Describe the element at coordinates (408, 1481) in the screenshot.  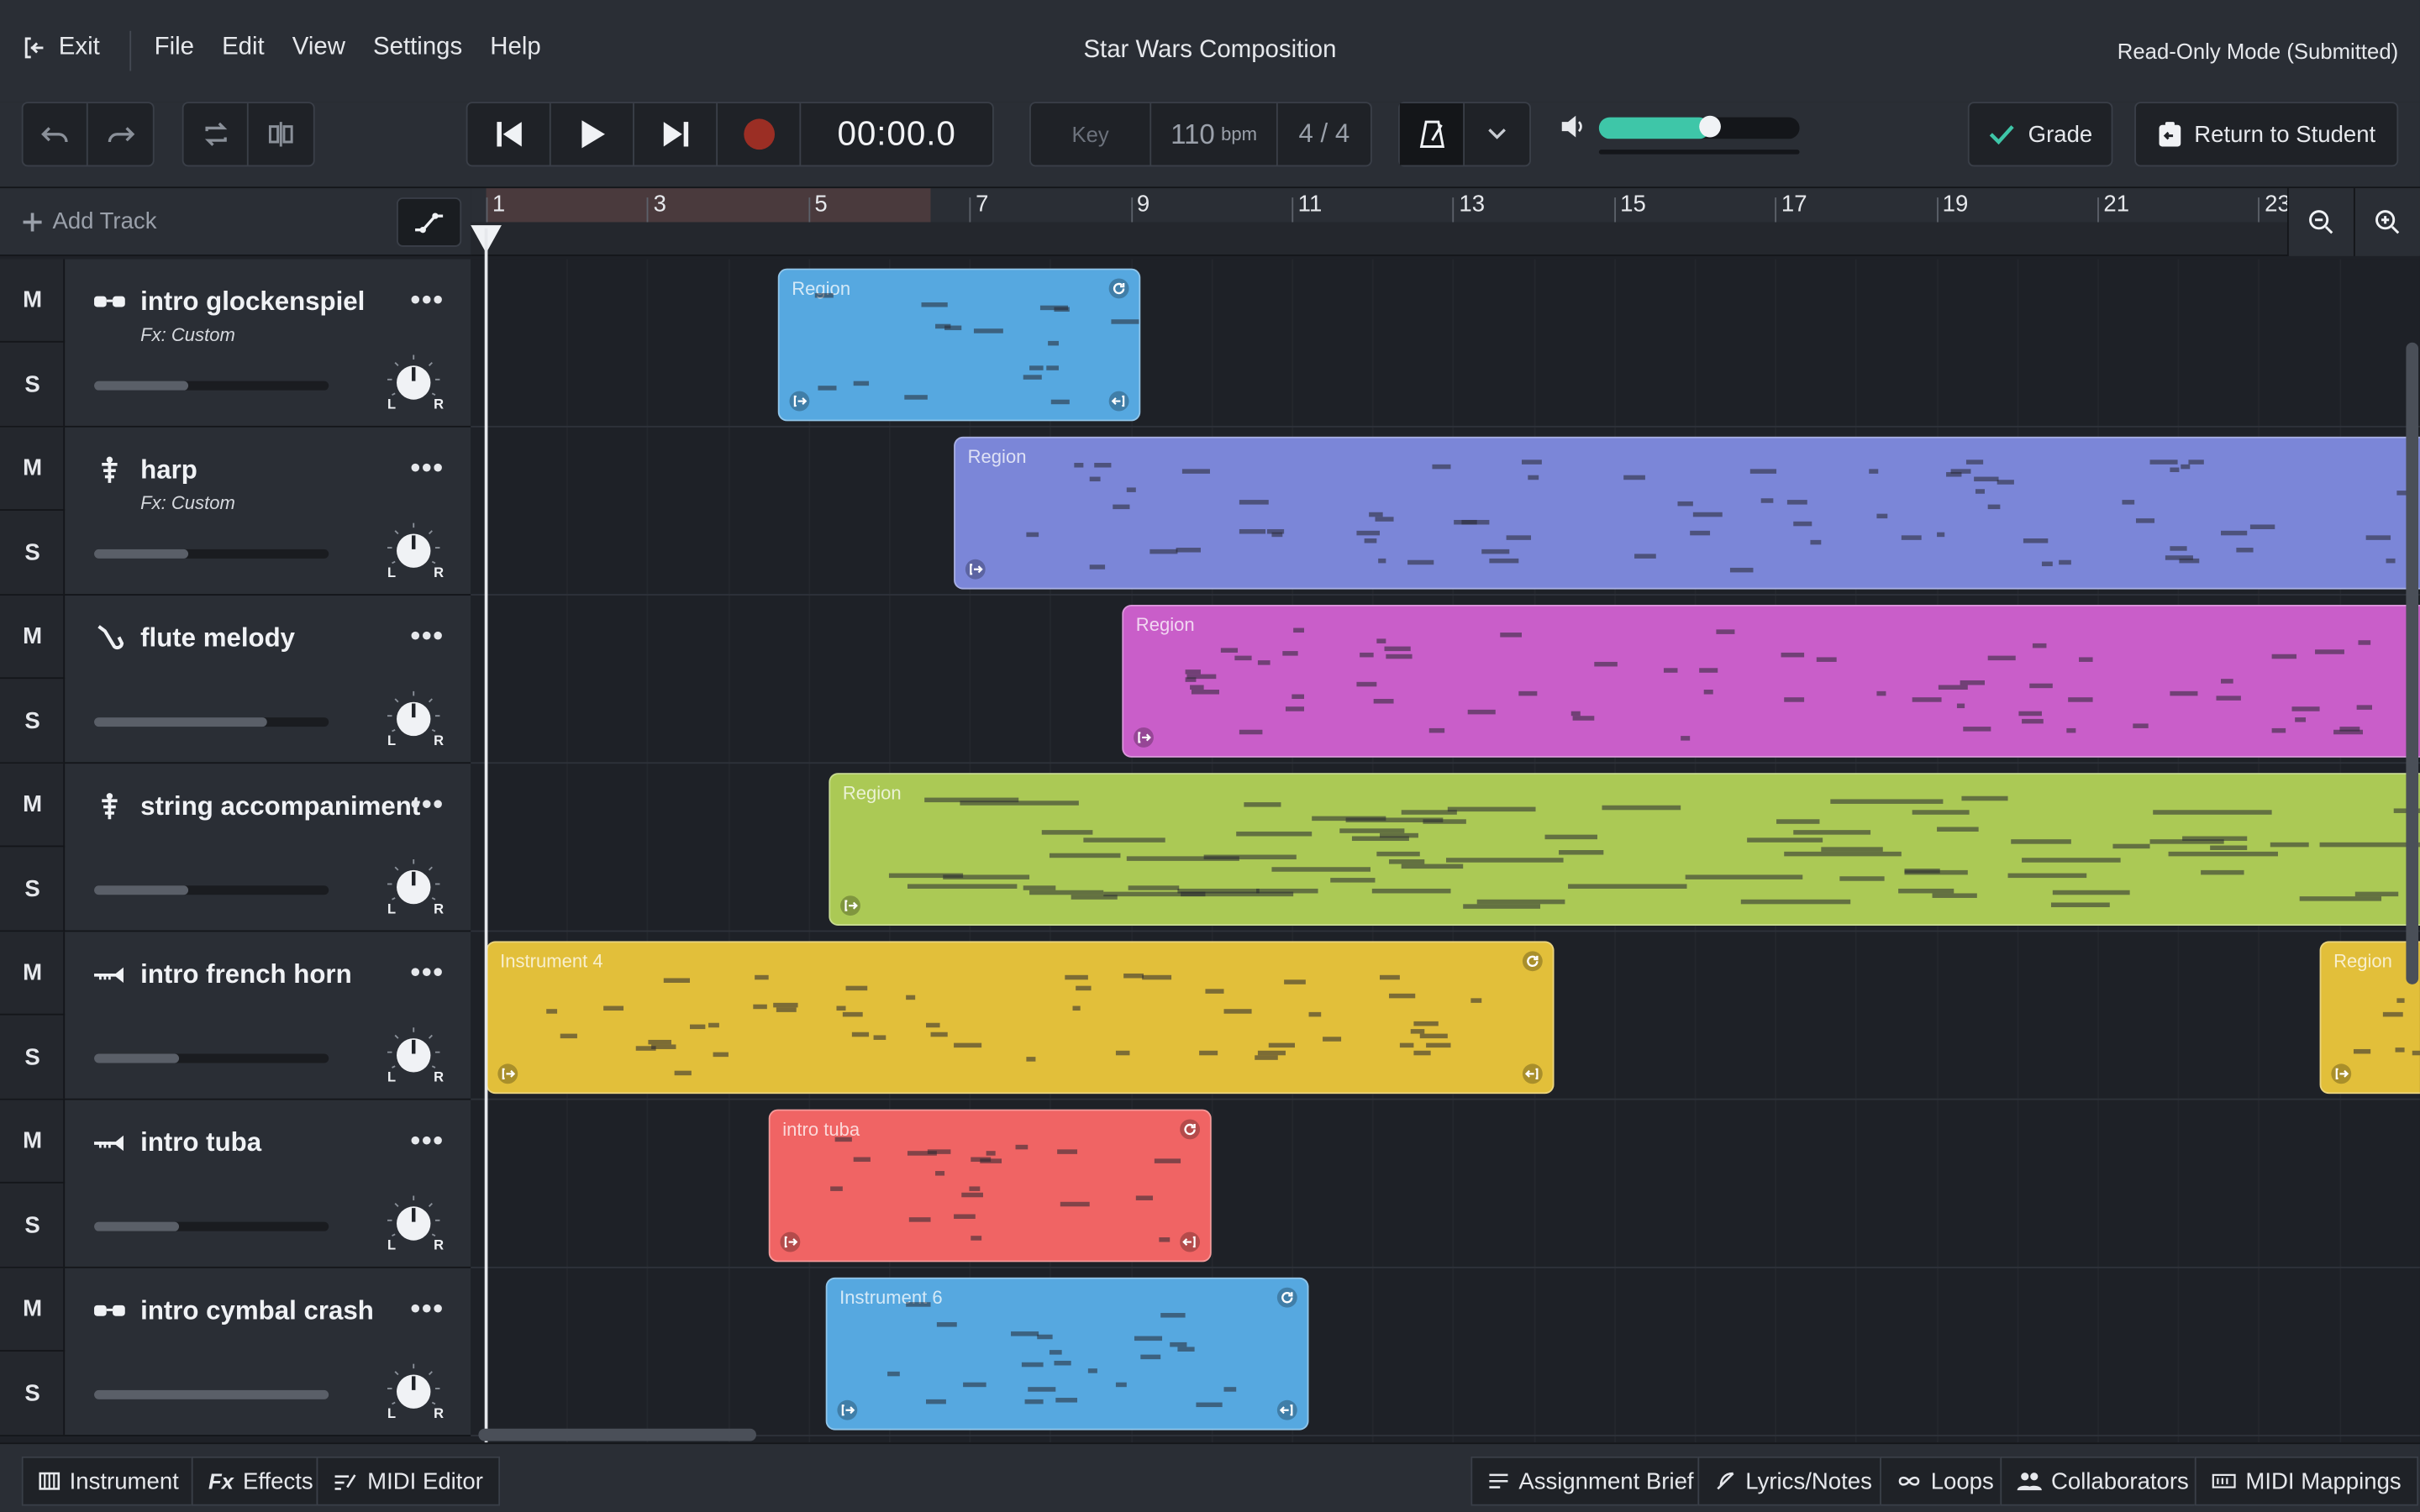
I see `midi-editor-tab: MIDI Editor` at that location.